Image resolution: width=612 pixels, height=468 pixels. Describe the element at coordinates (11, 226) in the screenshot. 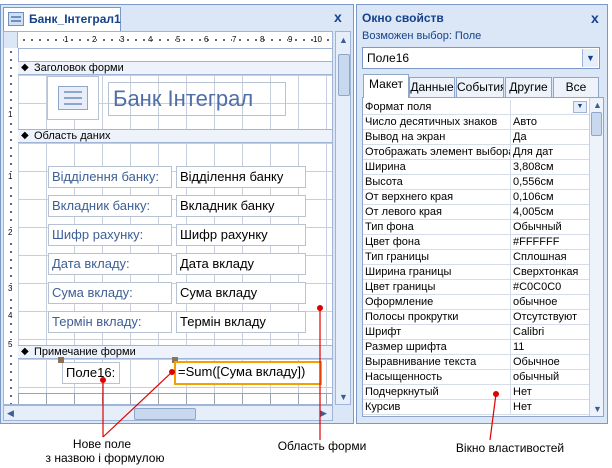

I see `vertical-ruler: 1 1 2 3 4 5` at that location.